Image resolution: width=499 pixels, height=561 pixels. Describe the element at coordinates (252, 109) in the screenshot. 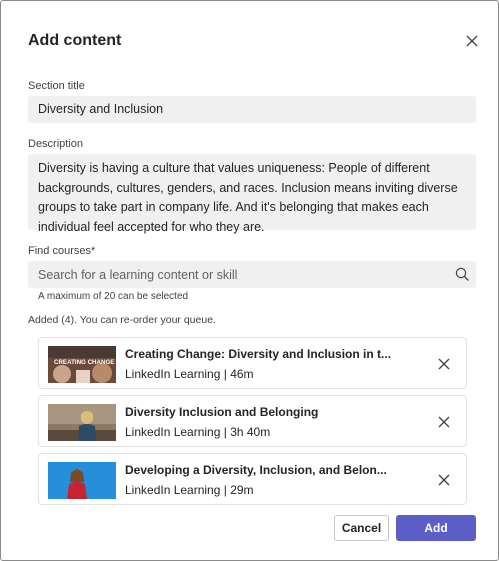

I see `section-title-field: Diversity and Inclusion` at that location.